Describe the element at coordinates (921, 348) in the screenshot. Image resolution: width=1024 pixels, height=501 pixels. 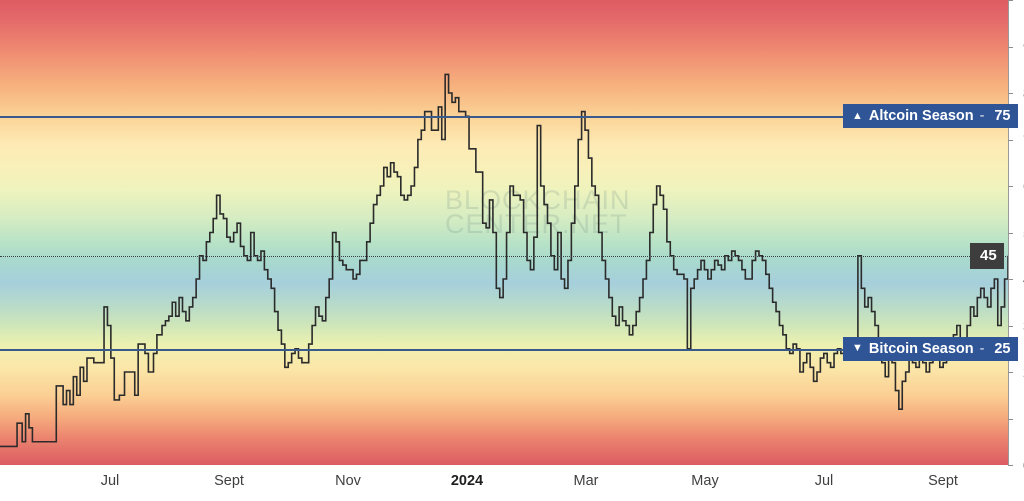
I see `bitcoin-season-label: Bitcoin Season` at that location.